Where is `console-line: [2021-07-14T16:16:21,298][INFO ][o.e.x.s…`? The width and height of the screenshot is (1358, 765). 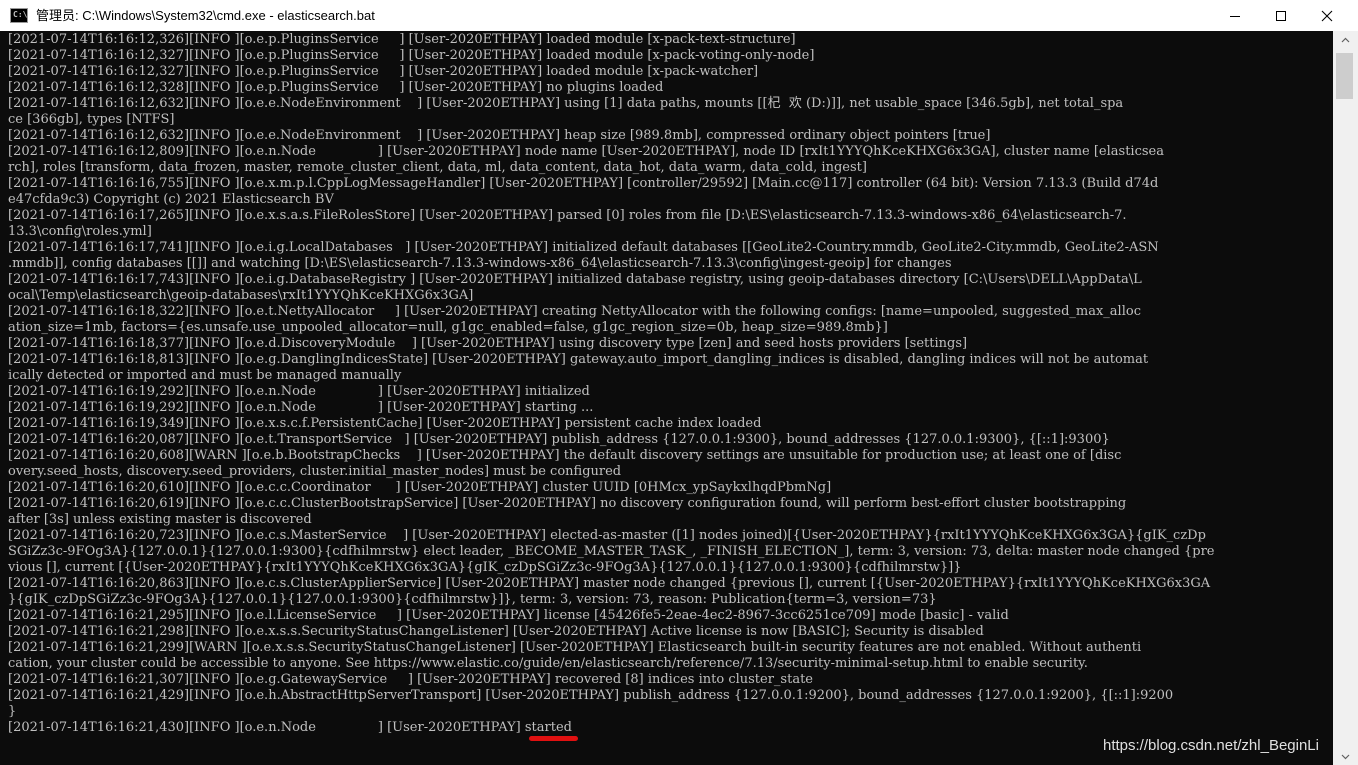
console-line: [2021-07-14T16:16:21,298][INFO ][o.e.x.s… is located at coordinates (496, 631).